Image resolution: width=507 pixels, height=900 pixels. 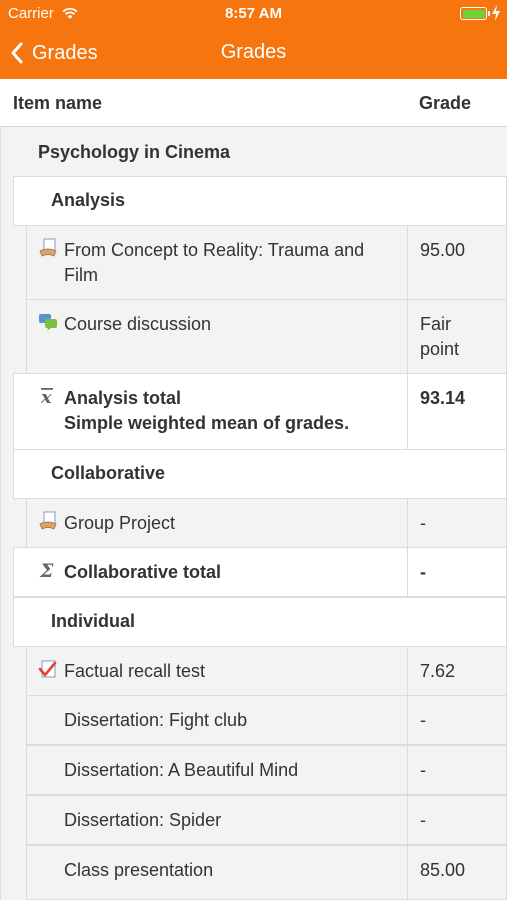 I want to click on grade-item-row: Group Project -, so click(x=266, y=523).